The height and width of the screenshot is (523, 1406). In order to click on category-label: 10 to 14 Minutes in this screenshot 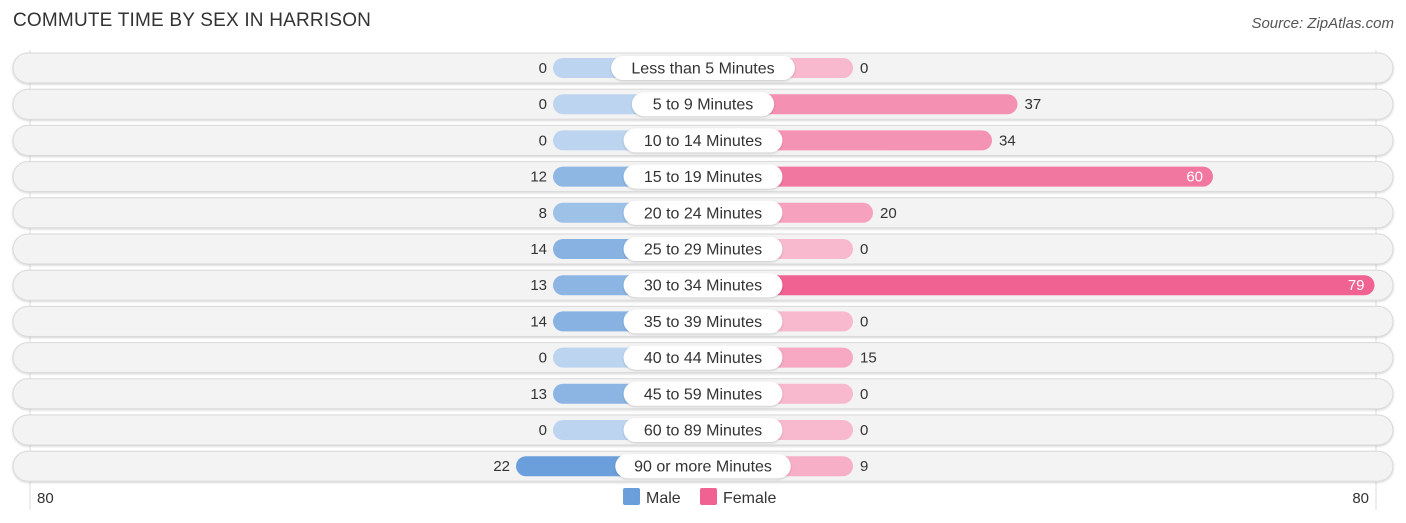, I will do `click(703, 141)`.